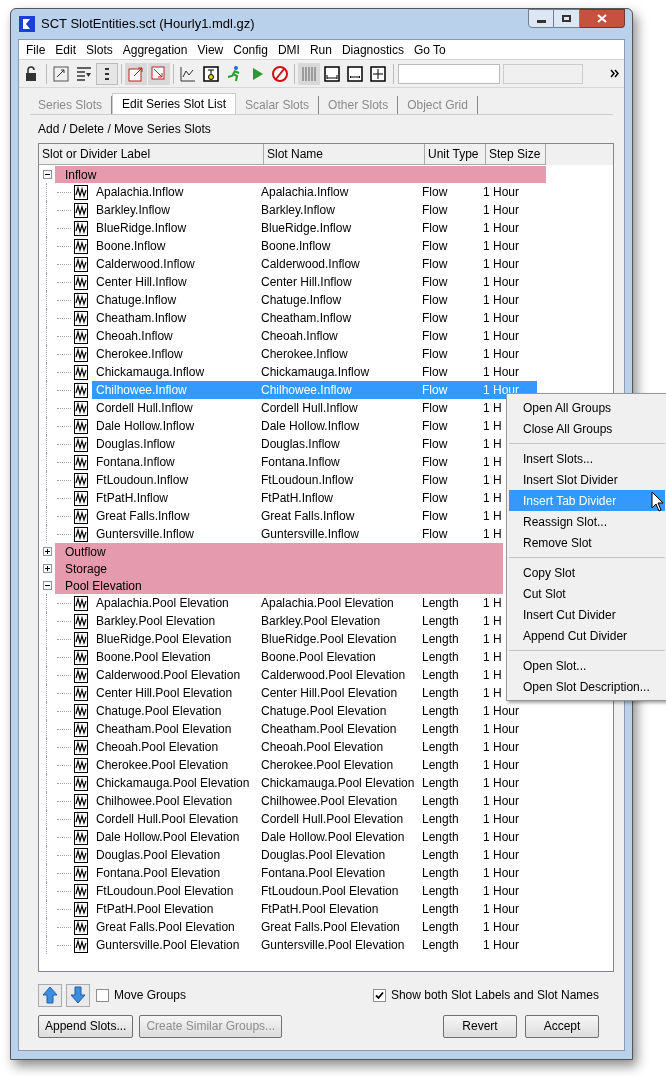 The image size is (666, 1076). What do you see at coordinates (314, 228) in the screenshot?
I see `slot-row: BlueRidge.Inflow BlueRidge.Inflow Flow 1 Hour` at bounding box center [314, 228].